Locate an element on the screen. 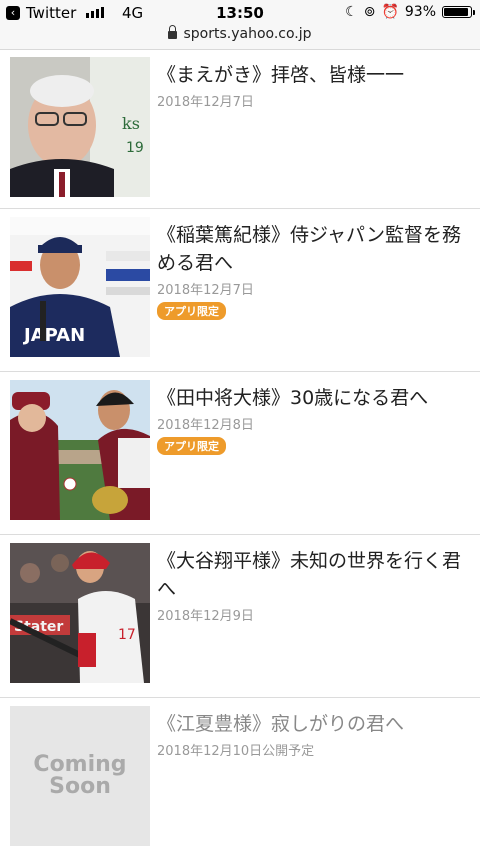 This screenshot has height=858, width=480. article-thumbnail: ks 19 is located at coordinates (80, 127).